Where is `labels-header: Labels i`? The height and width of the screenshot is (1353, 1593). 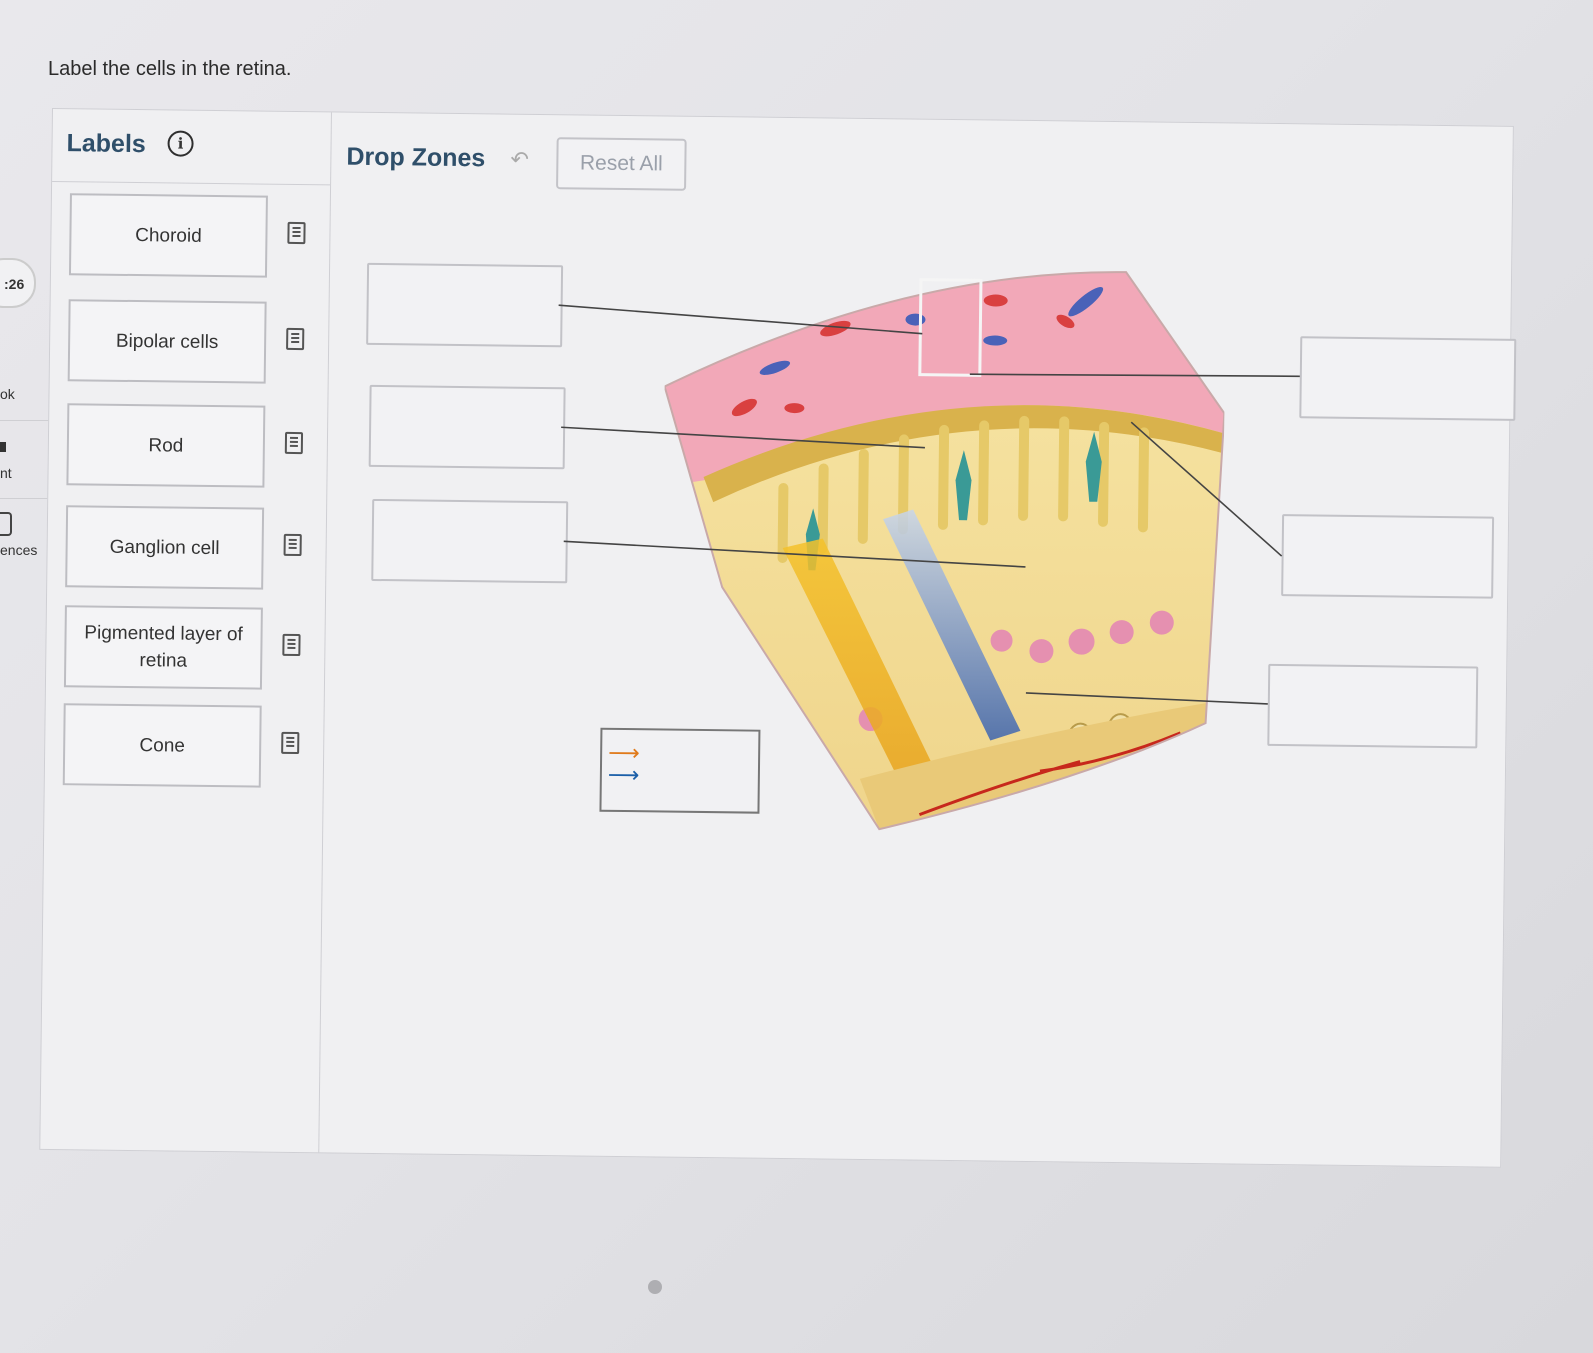 labels-header: Labels i is located at coordinates (191, 147).